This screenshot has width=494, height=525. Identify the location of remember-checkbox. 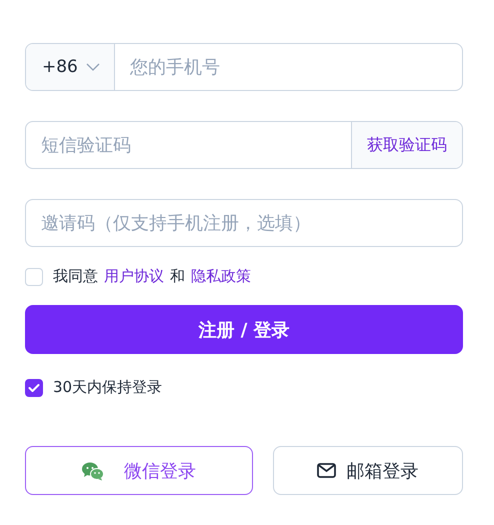
(34, 387).